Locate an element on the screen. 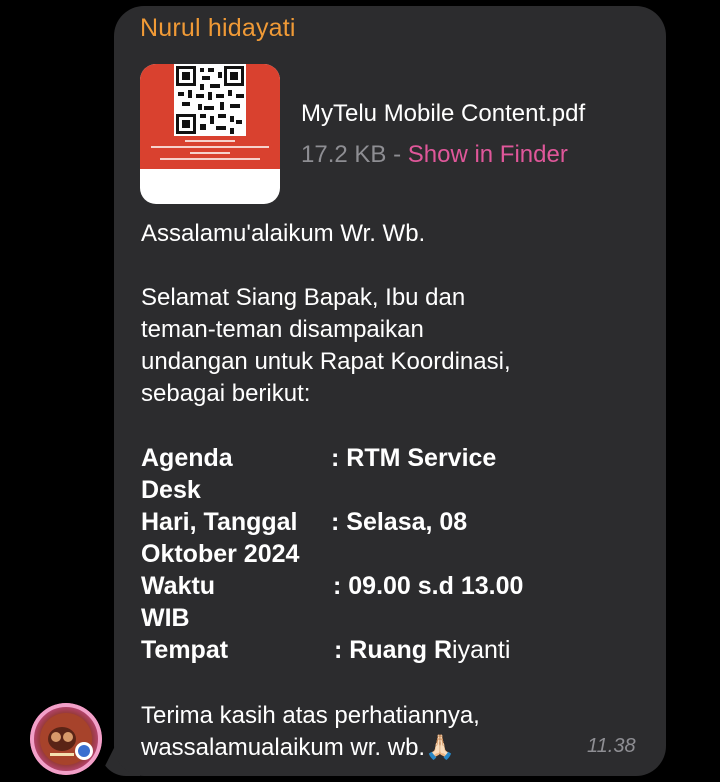  sender-name: Nurul hidayati is located at coordinates (218, 28).